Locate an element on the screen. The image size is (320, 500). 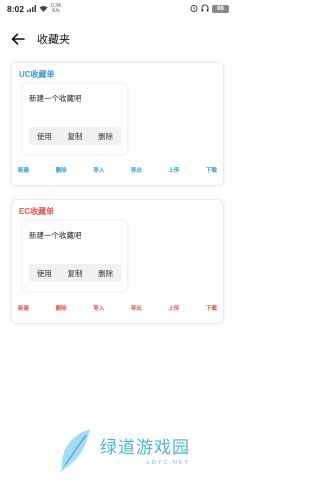
uc-card-title: UC收藏单 is located at coordinates (37, 74).